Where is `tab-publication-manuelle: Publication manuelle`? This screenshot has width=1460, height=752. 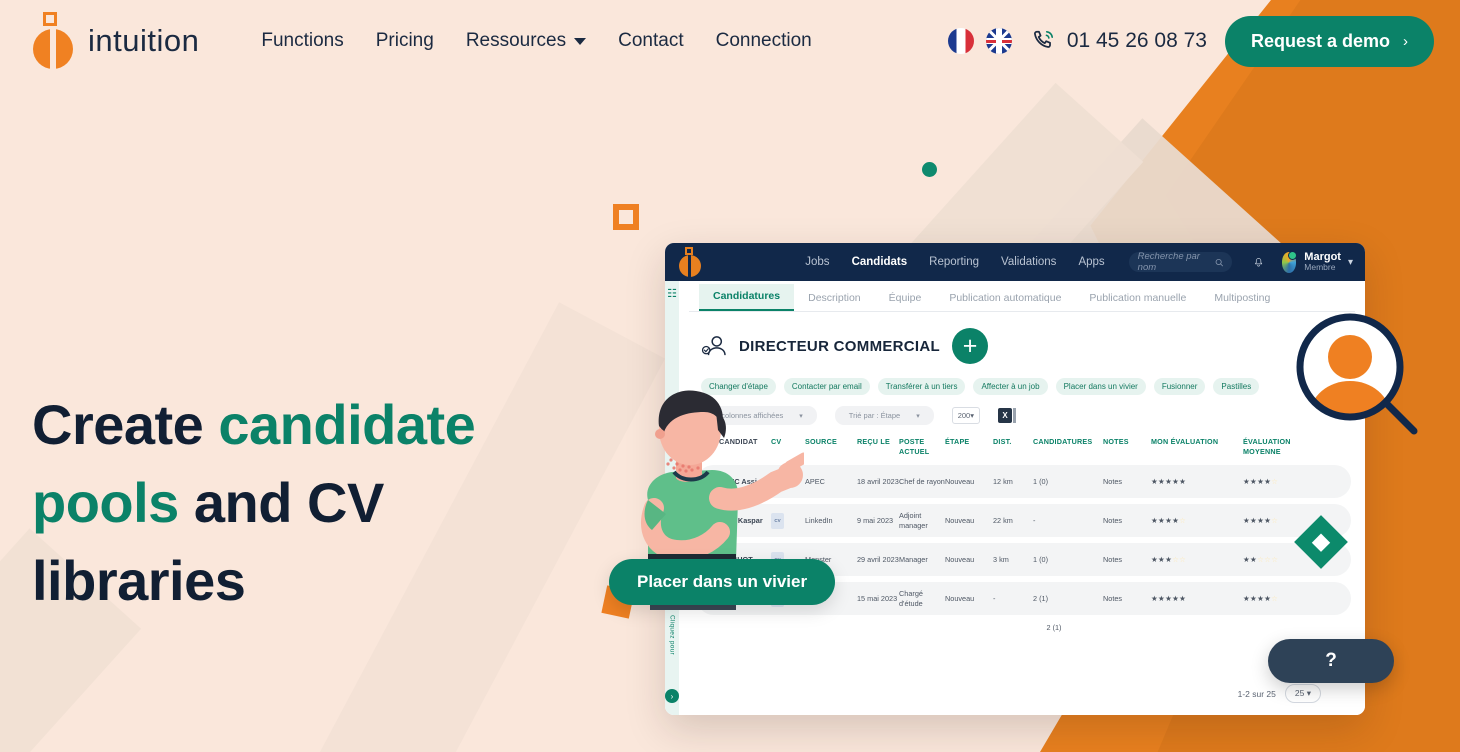
tab-publication-manuelle: Publication manuelle is located at coordinates (1137, 298).